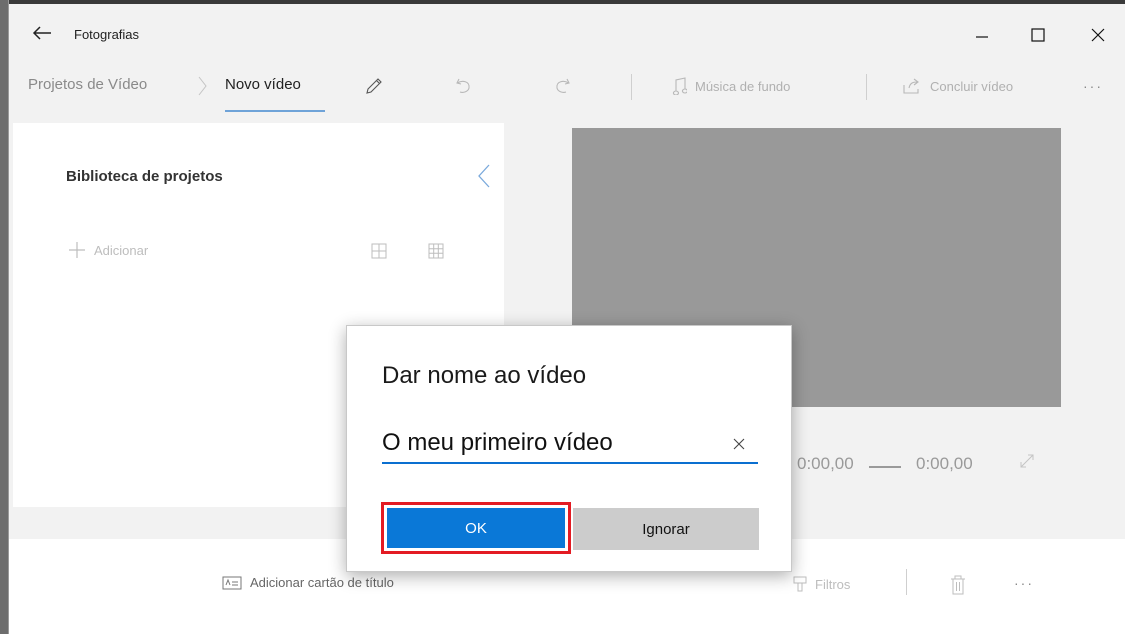 The height and width of the screenshot is (634, 1125). What do you see at coordinates (232, 582) in the screenshot?
I see `title-card-icon` at bounding box center [232, 582].